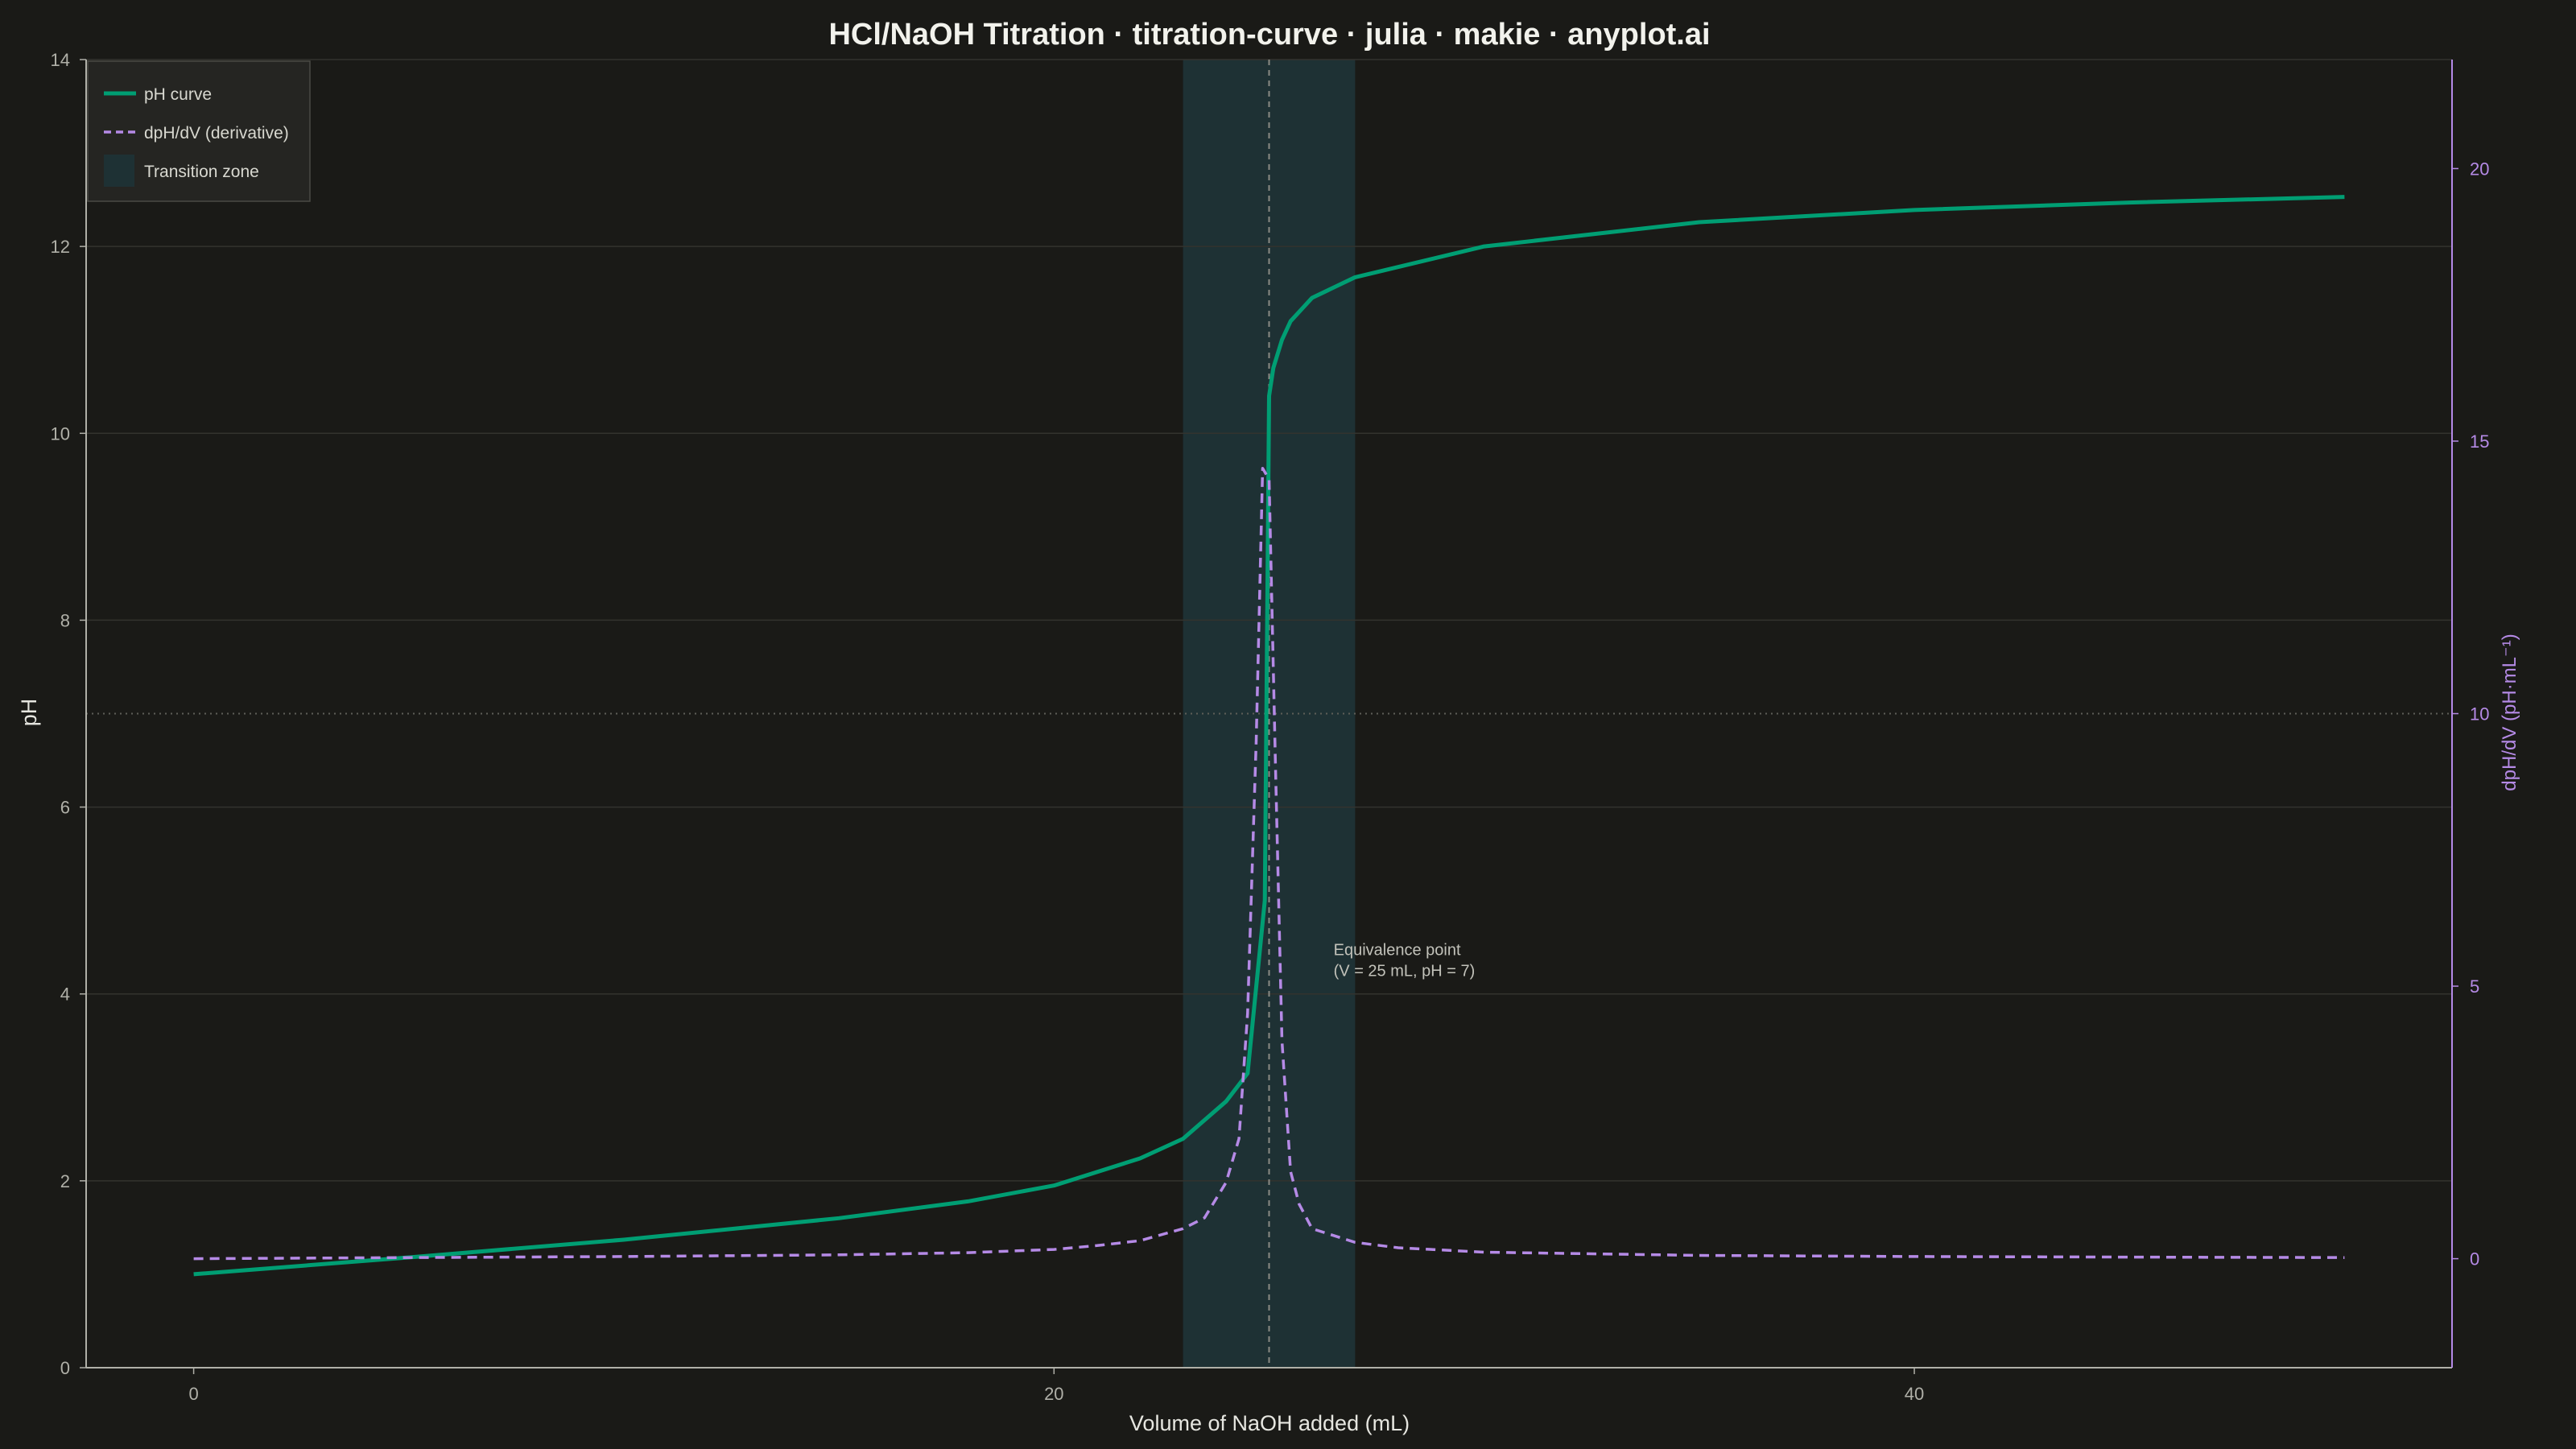 This screenshot has width=2576, height=1449. What do you see at coordinates (2479, 442) in the screenshot?
I see `y2-tick-label: 15` at bounding box center [2479, 442].